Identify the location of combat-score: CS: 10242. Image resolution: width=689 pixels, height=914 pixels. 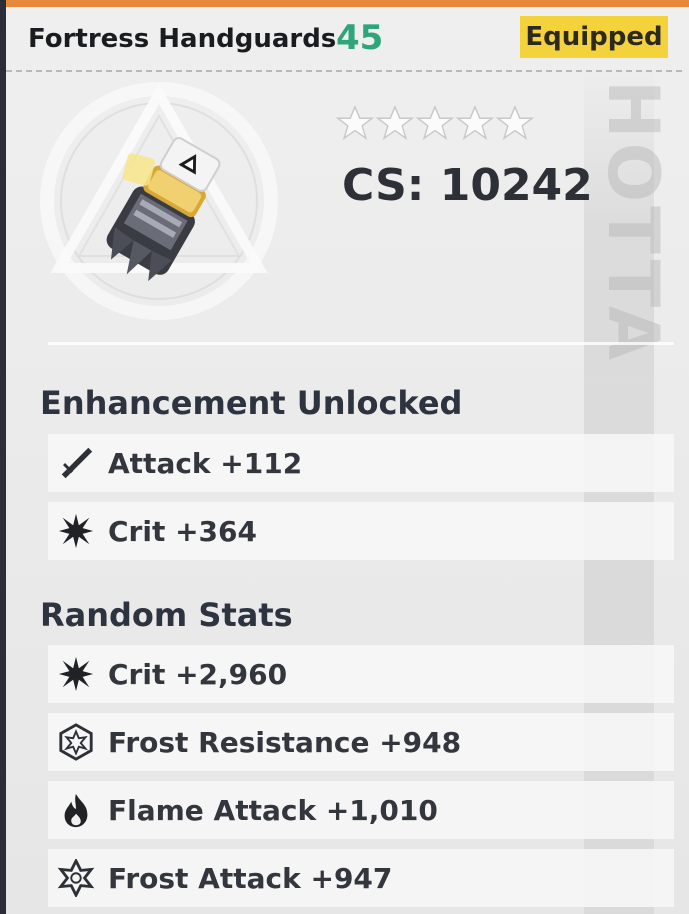
(467, 185).